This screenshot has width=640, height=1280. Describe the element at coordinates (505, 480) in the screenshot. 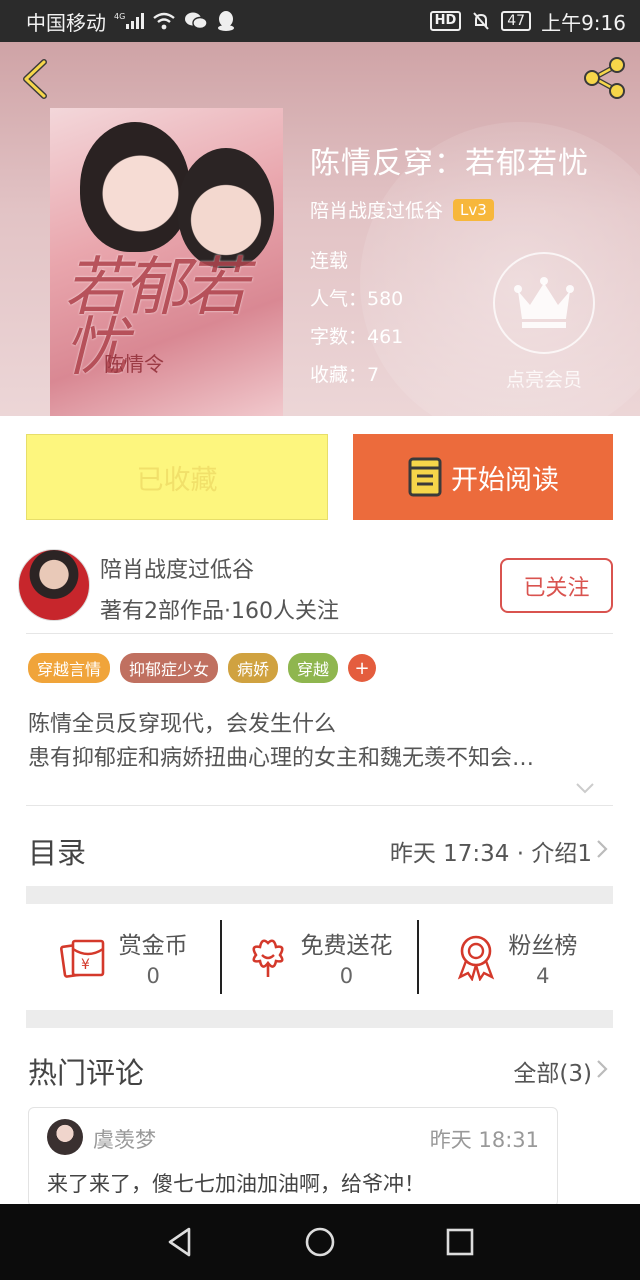

I see `start-reading-label: 开始阅读` at that location.